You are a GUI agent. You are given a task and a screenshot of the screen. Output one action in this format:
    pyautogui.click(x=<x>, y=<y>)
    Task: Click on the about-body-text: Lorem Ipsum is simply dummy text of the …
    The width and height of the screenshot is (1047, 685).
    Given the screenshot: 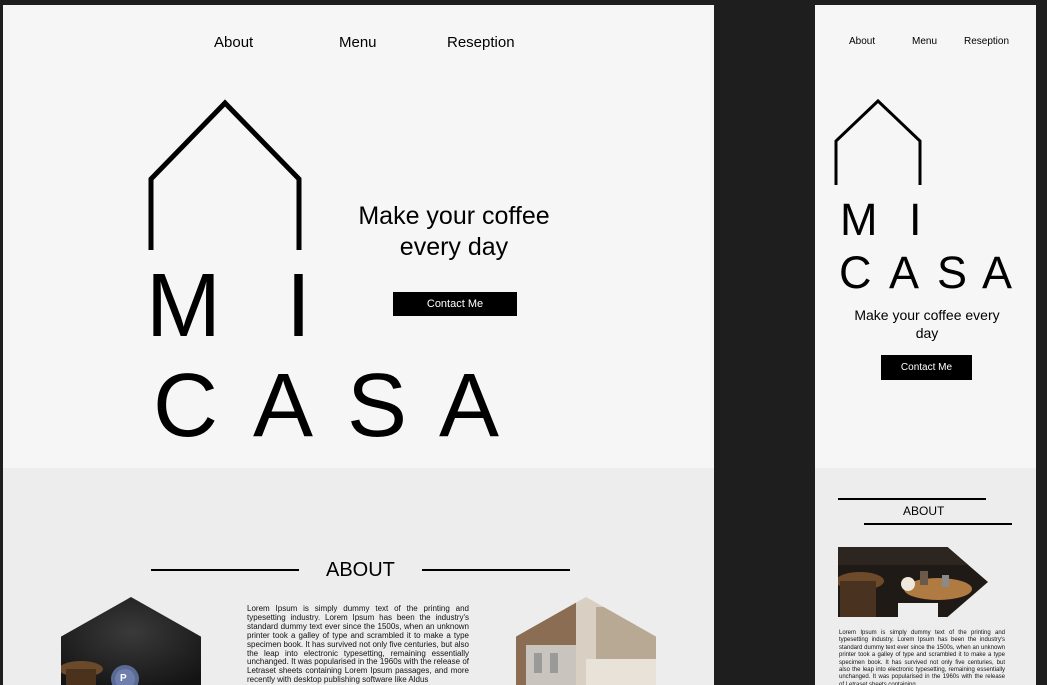 What is the action you would take?
    pyautogui.click(x=358, y=644)
    